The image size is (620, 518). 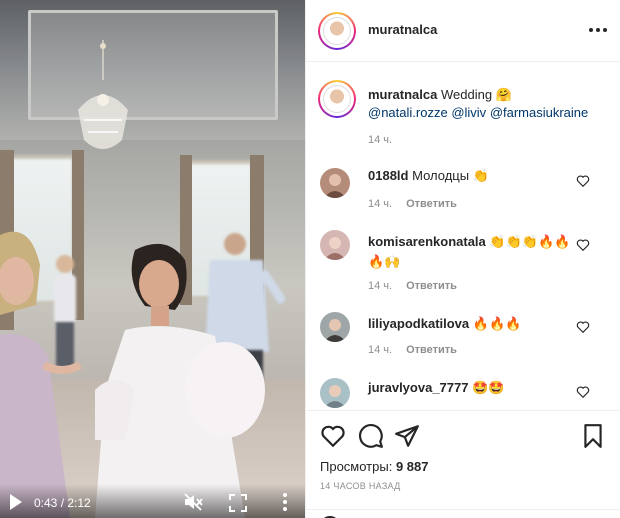 What do you see at coordinates (180, 380) in the screenshot?
I see `bride` at bounding box center [180, 380].